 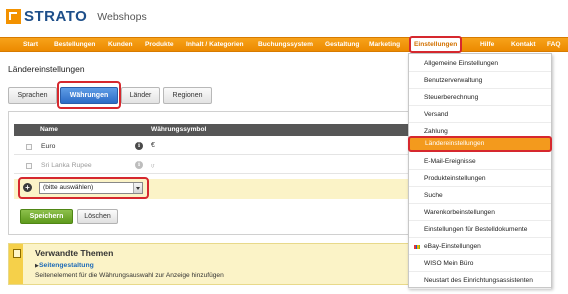 I want to click on nav-marketing: Marketing, so click(x=384, y=44).